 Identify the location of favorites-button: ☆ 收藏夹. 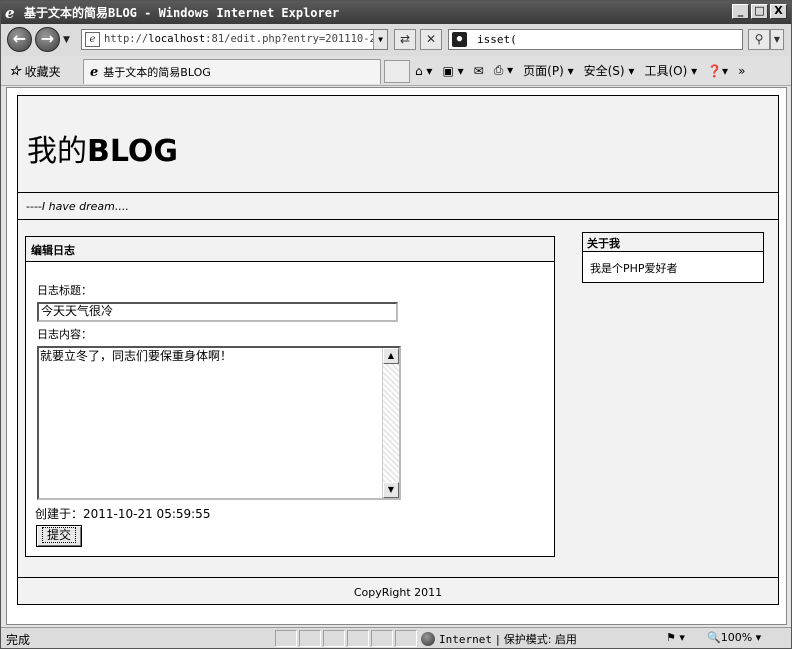
(35, 71).